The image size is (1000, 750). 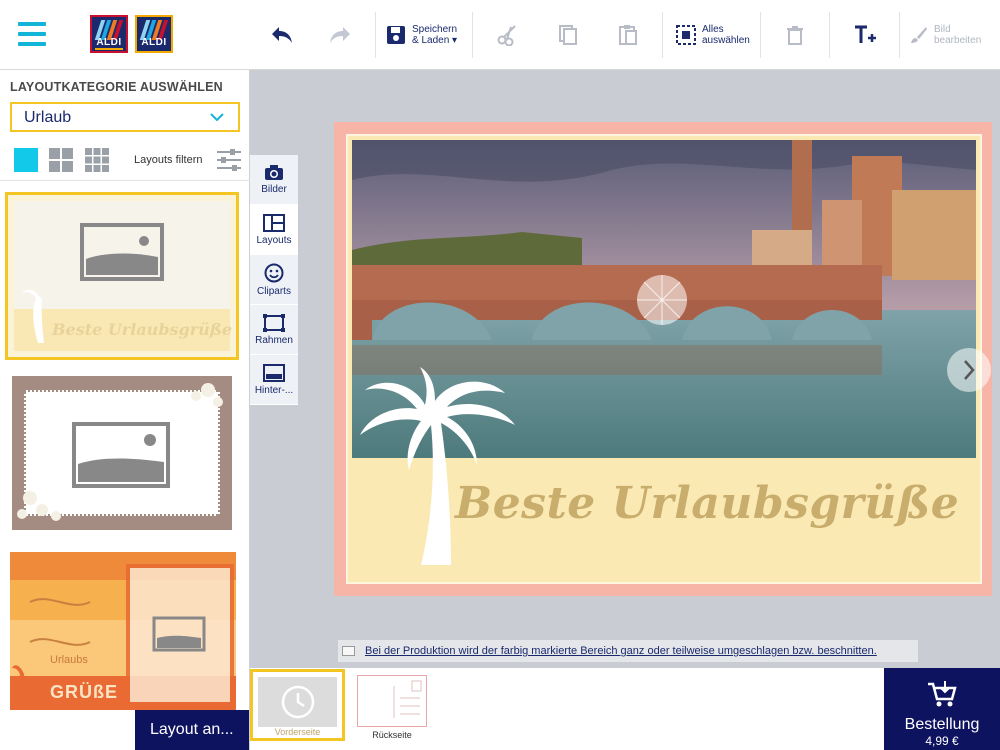 I want to click on copy-icon, so click(x=568, y=35).